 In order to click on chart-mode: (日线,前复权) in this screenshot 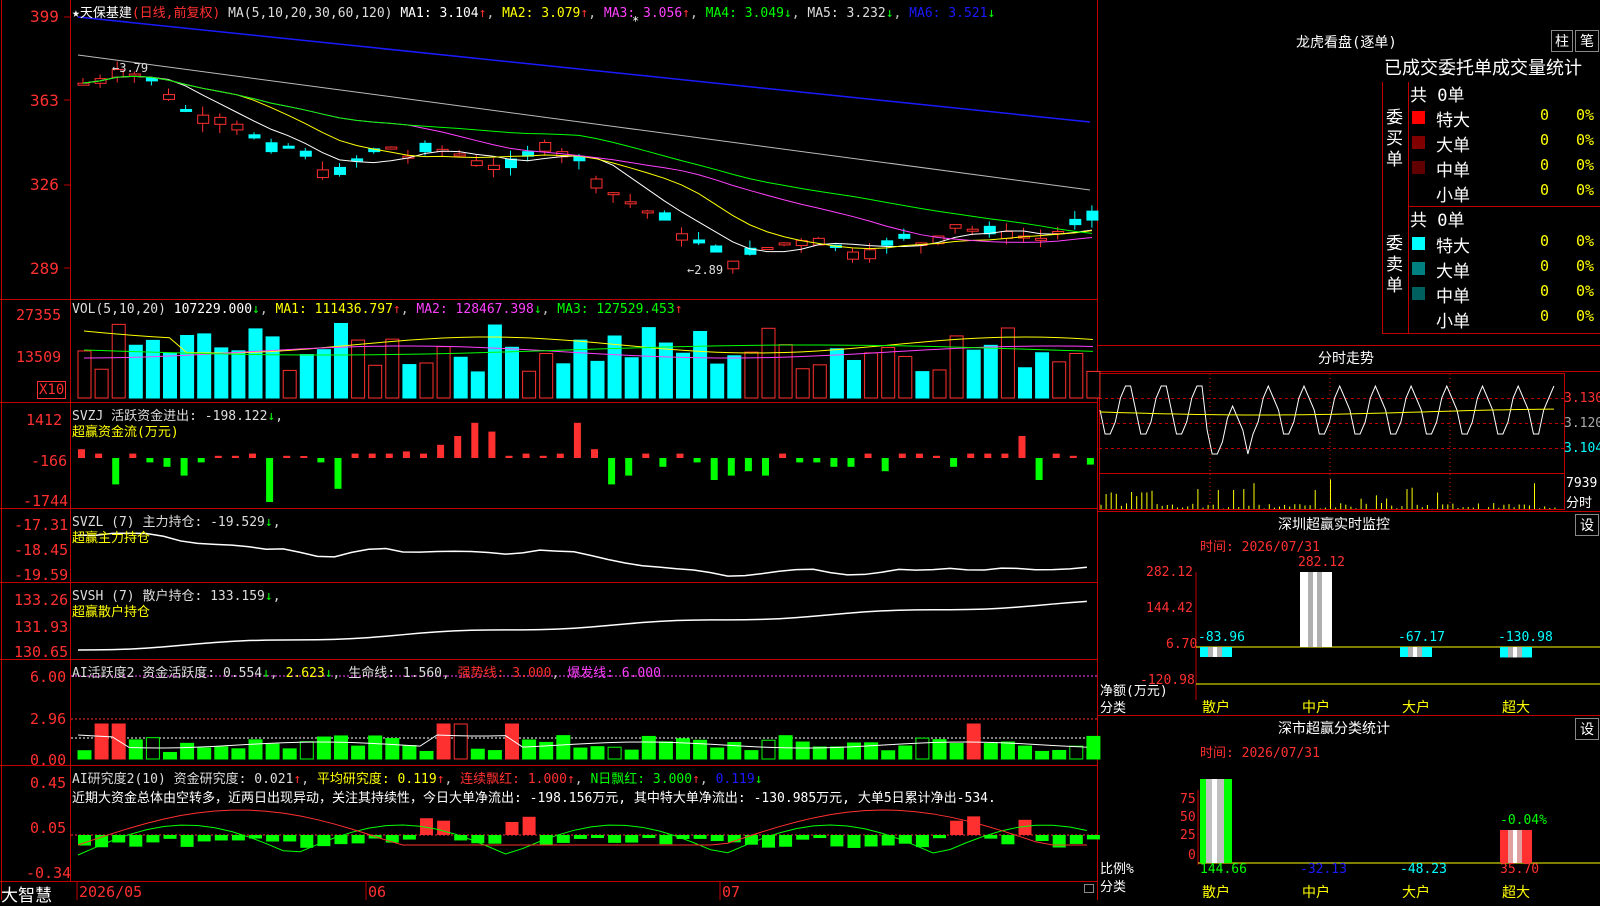, I will do `click(176, 13)`.